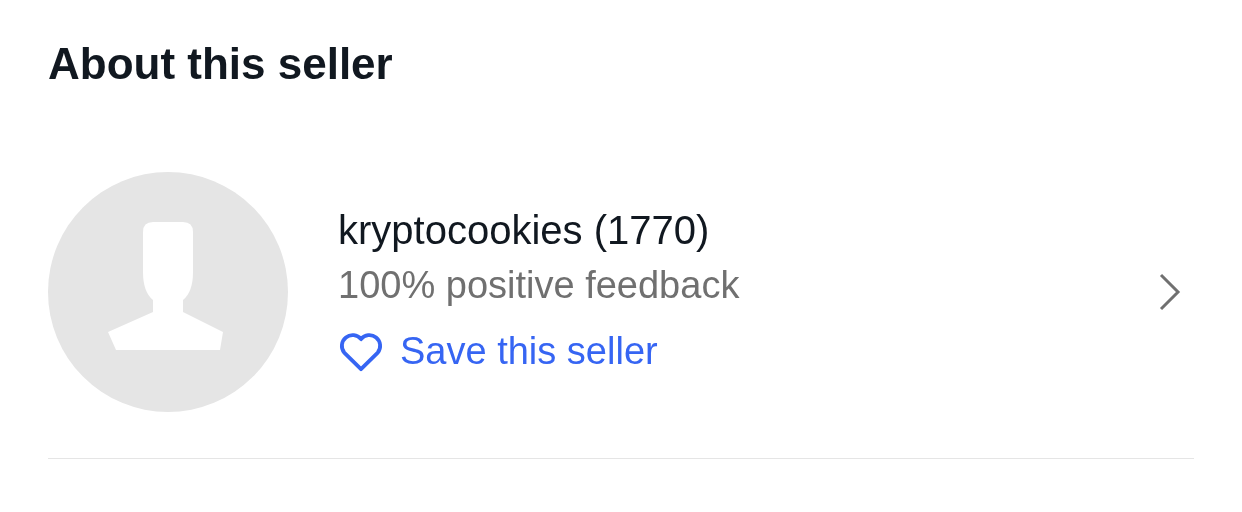 The image size is (1242, 512). What do you see at coordinates (1170, 292) in the screenshot?
I see `chevron-right-icon` at bounding box center [1170, 292].